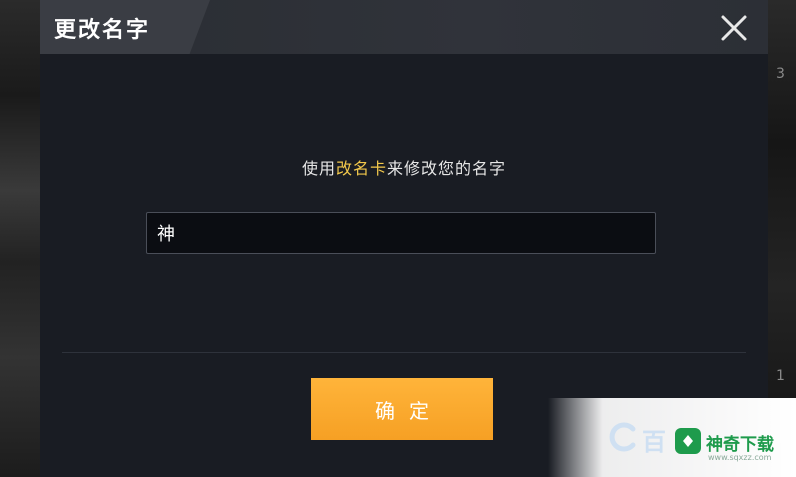  Describe the element at coordinates (780, 376) in the screenshot. I see `background-digit: 1` at that location.